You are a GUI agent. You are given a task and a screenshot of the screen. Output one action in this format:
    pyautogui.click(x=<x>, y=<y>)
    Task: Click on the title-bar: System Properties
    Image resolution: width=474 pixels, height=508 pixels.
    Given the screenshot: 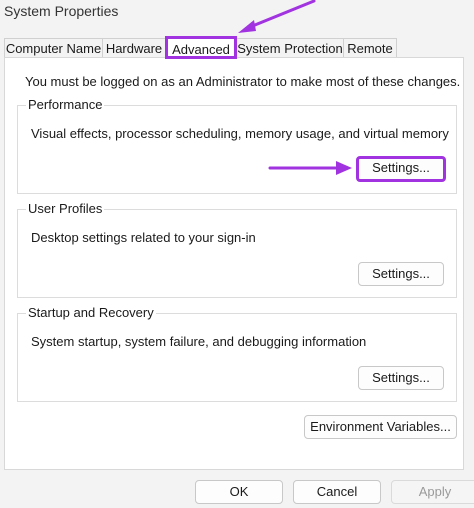 What is the action you would take?
    pyautogui.click(x=237, y=14)
    